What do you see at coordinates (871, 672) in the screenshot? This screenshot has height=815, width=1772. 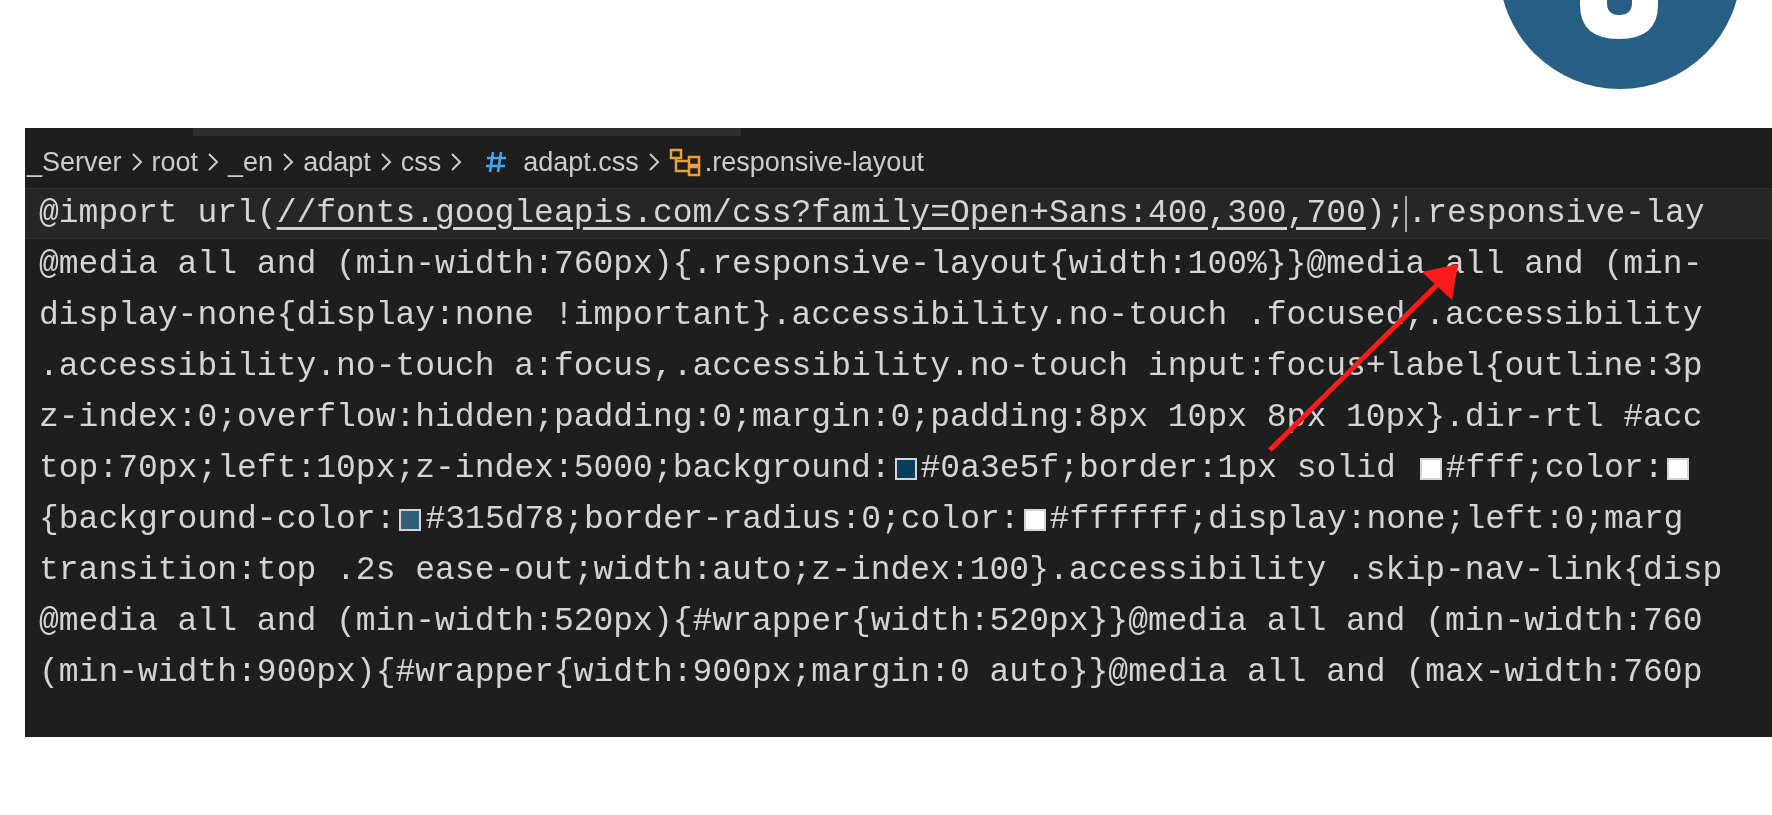 I see `code-text: (min-width:900px){#wrapper{width:900px;margin:0 auto}}@media all and (max-width:760p` at bounding box center [871, 672].